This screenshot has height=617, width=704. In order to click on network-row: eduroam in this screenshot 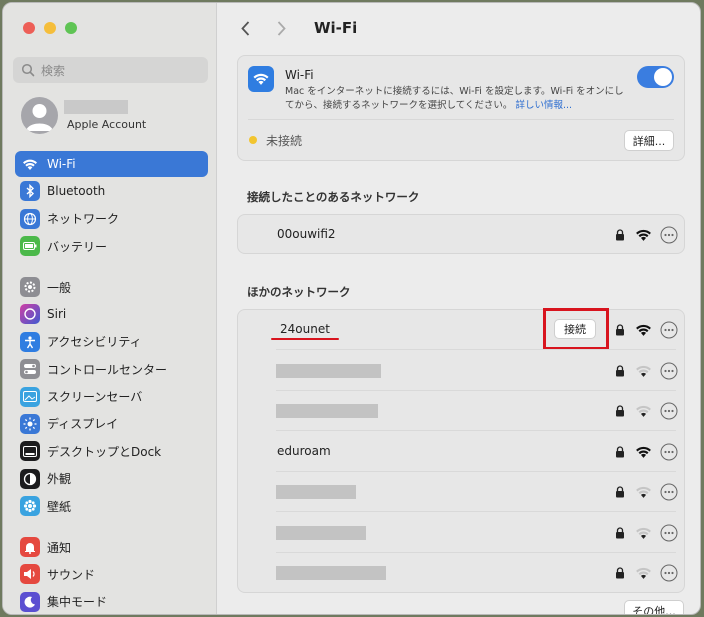, I will do `click(461, 452)`.